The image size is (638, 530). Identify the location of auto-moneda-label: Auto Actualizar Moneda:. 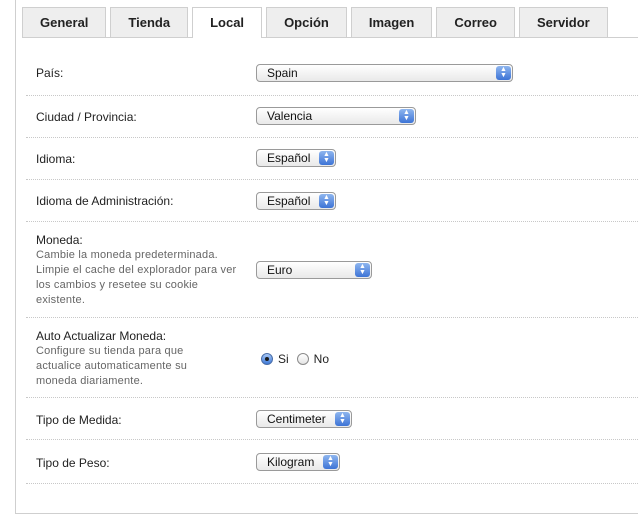
(101, 336).